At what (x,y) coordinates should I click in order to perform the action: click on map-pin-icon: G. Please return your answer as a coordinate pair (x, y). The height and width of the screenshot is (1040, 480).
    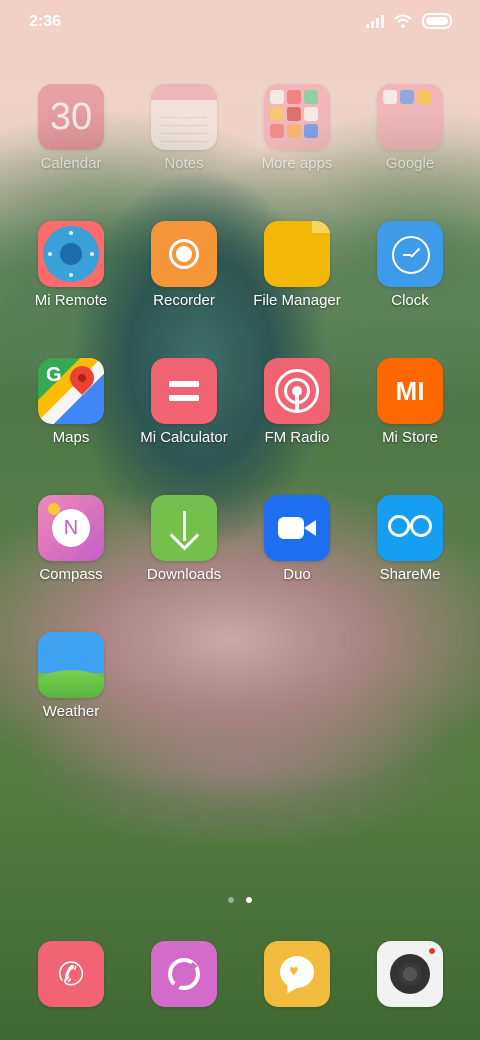
    Looking at the image, I should click on (71, 391).